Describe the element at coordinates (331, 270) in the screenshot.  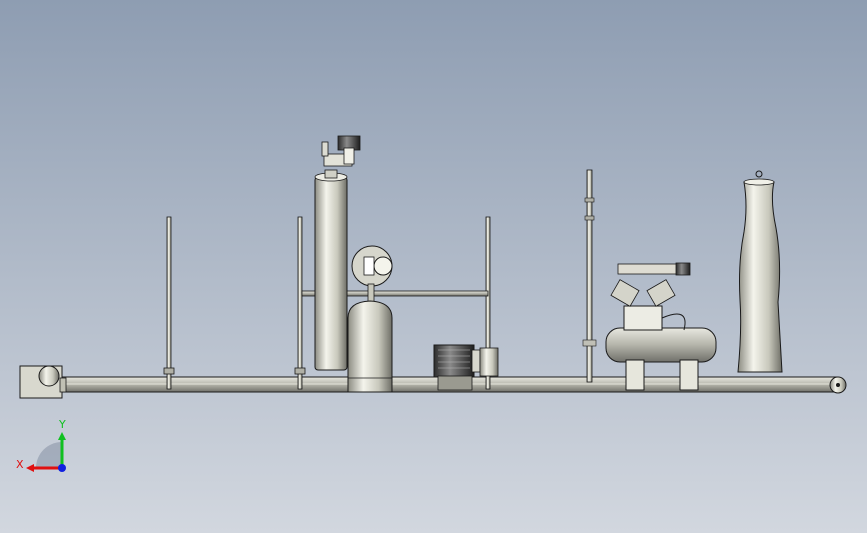
I see `tall-cylinder-tank` at that location.